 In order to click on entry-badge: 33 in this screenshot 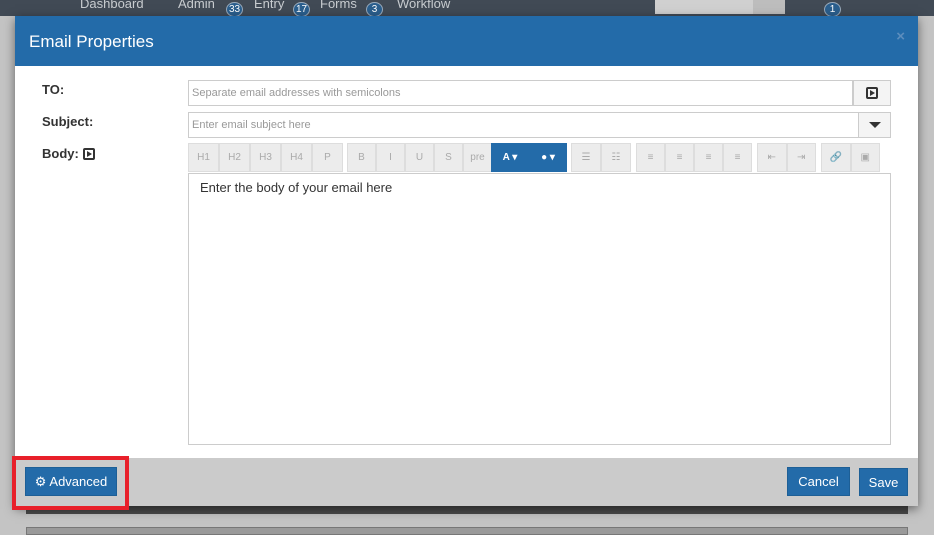, I will do `click(234, 9)`.